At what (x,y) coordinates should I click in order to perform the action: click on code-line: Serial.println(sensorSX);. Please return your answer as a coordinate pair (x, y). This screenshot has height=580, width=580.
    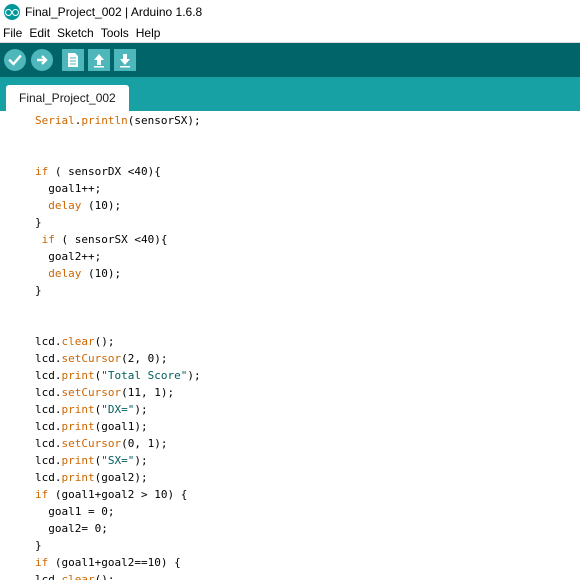
    Looking at the image, I should click on (118, 120).